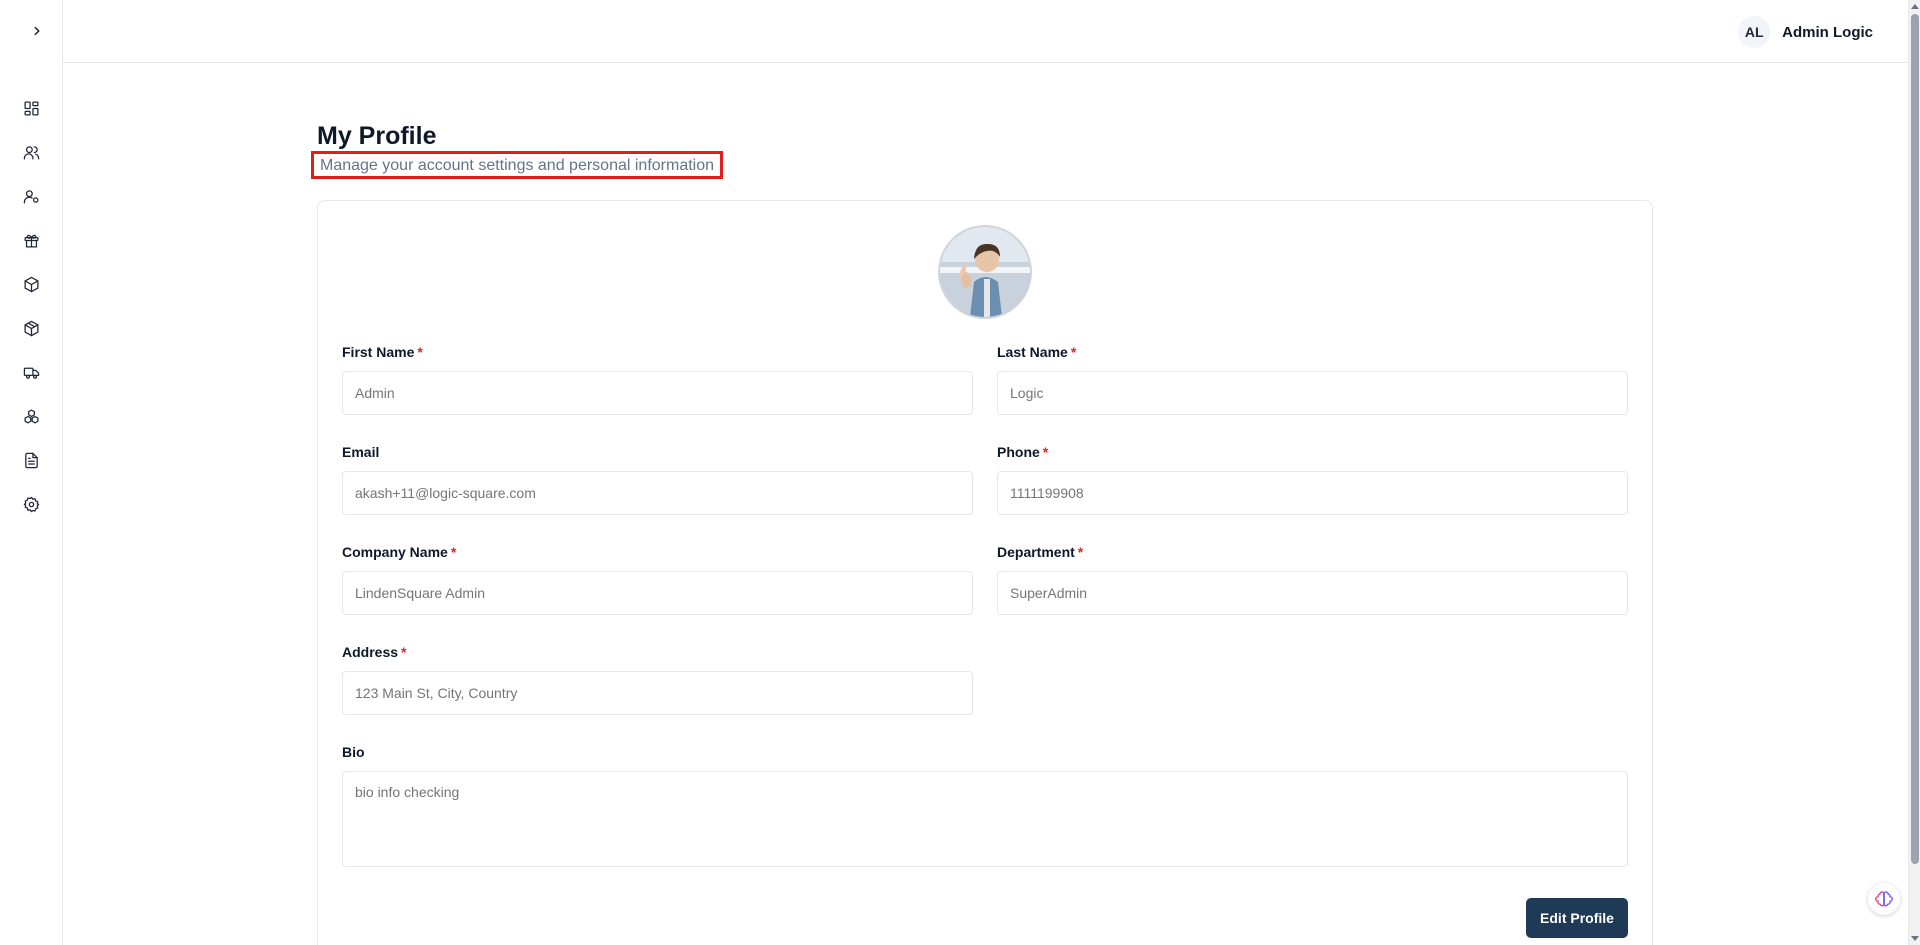 This screenshot has height=945, width=1920. Describe the element at coordinates (657, 593) in the screenshot. I see `company-name-input` at that location.